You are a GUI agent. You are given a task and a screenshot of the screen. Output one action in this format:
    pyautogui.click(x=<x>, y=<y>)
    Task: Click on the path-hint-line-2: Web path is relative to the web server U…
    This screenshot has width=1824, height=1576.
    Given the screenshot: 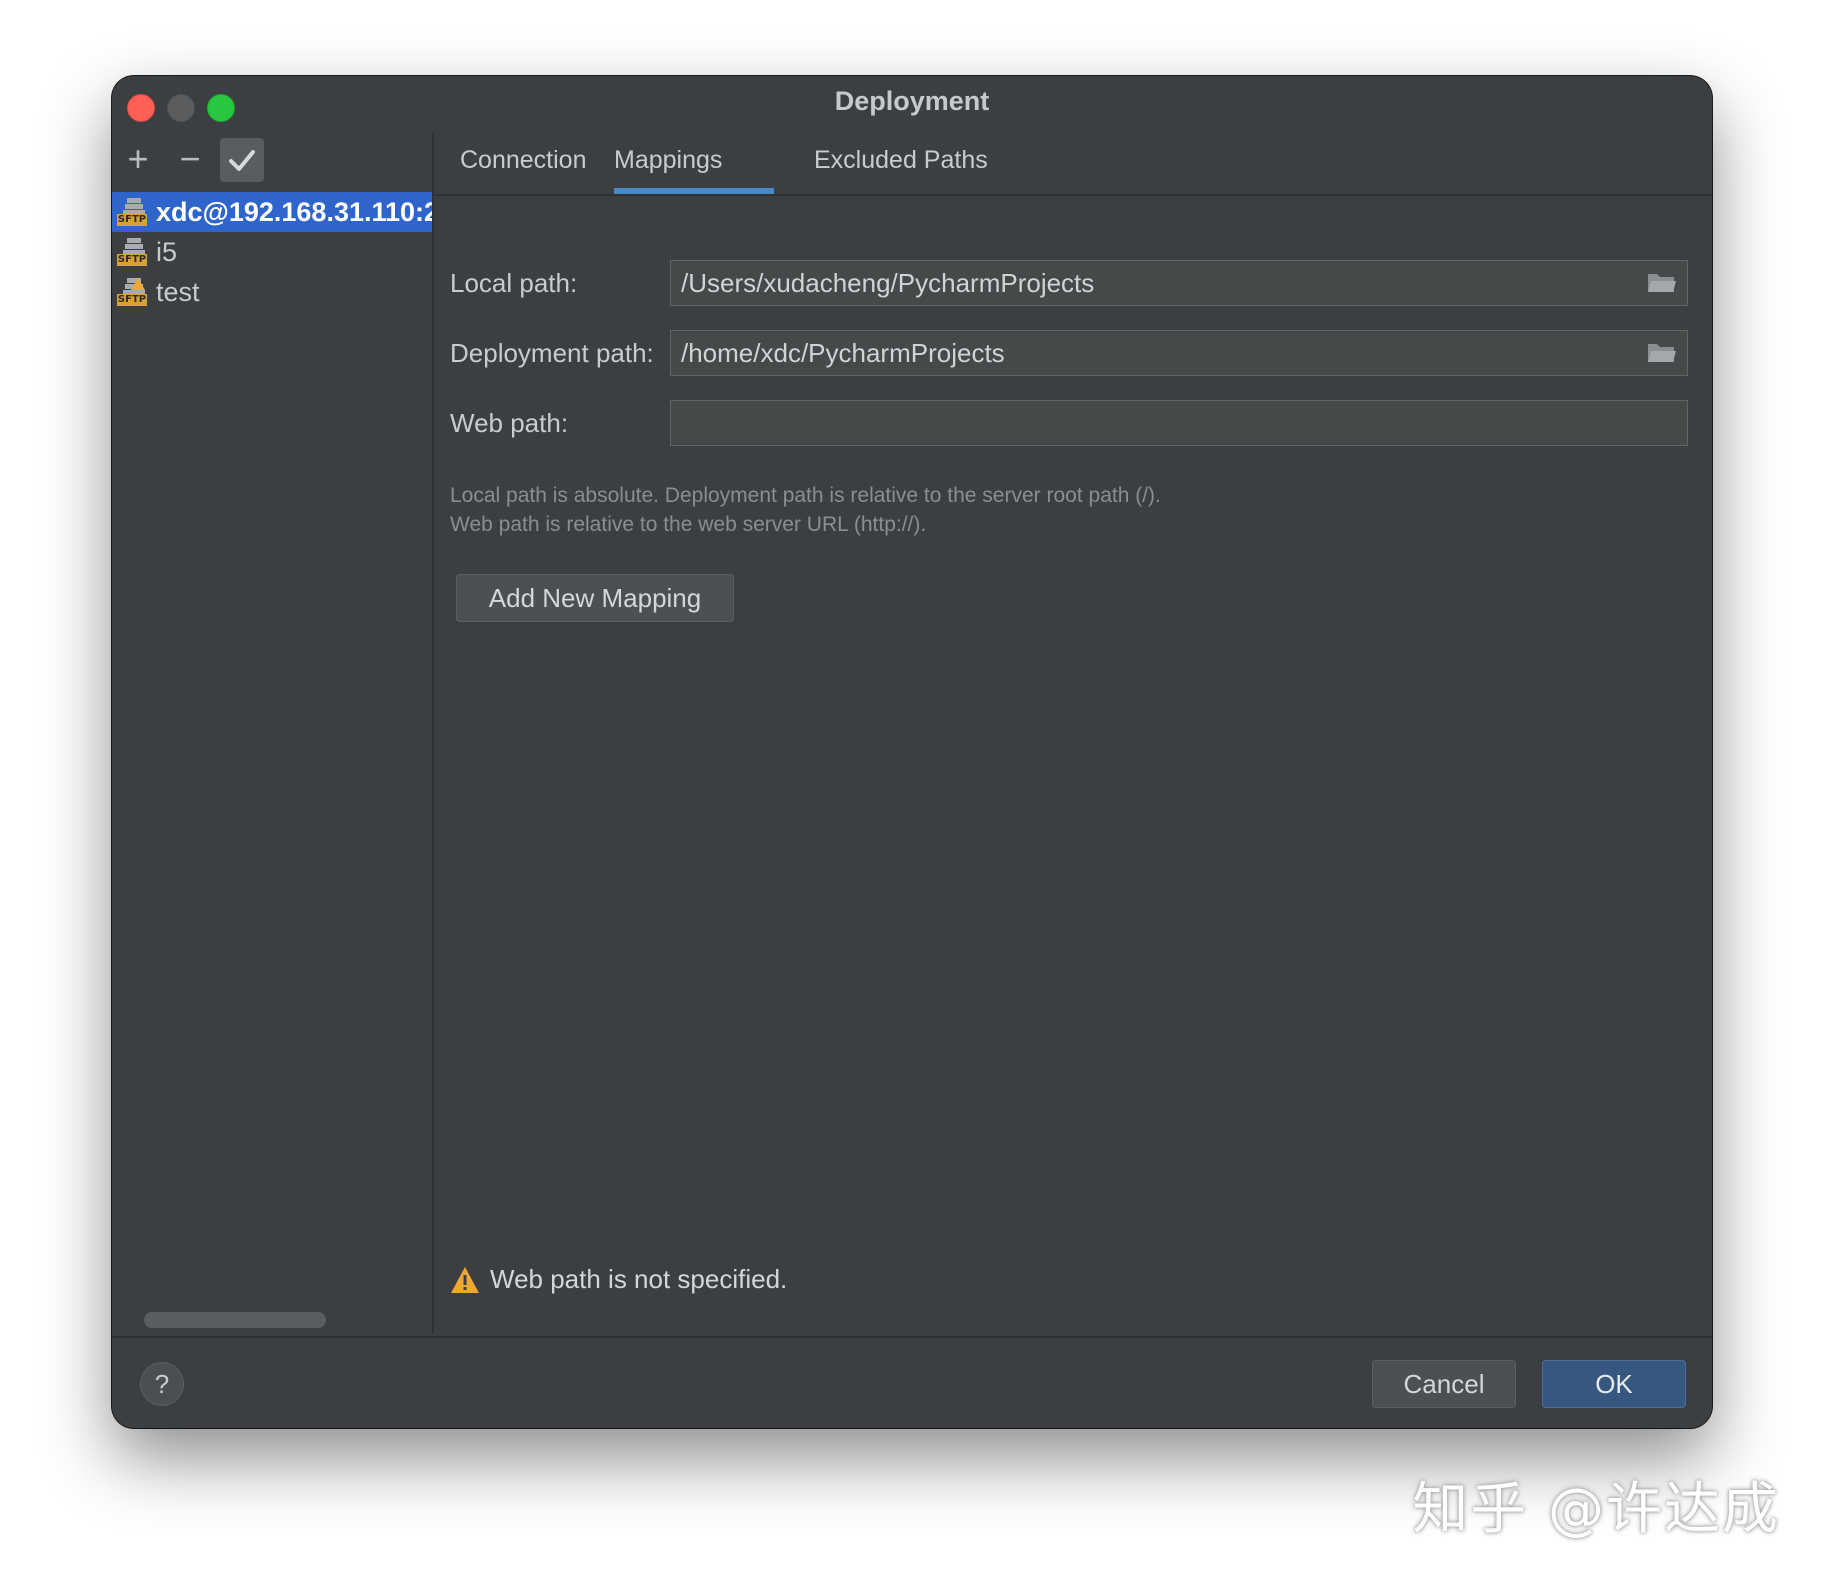 What is the action you would take?
    pyautogui.click(x=688, y=524)
    